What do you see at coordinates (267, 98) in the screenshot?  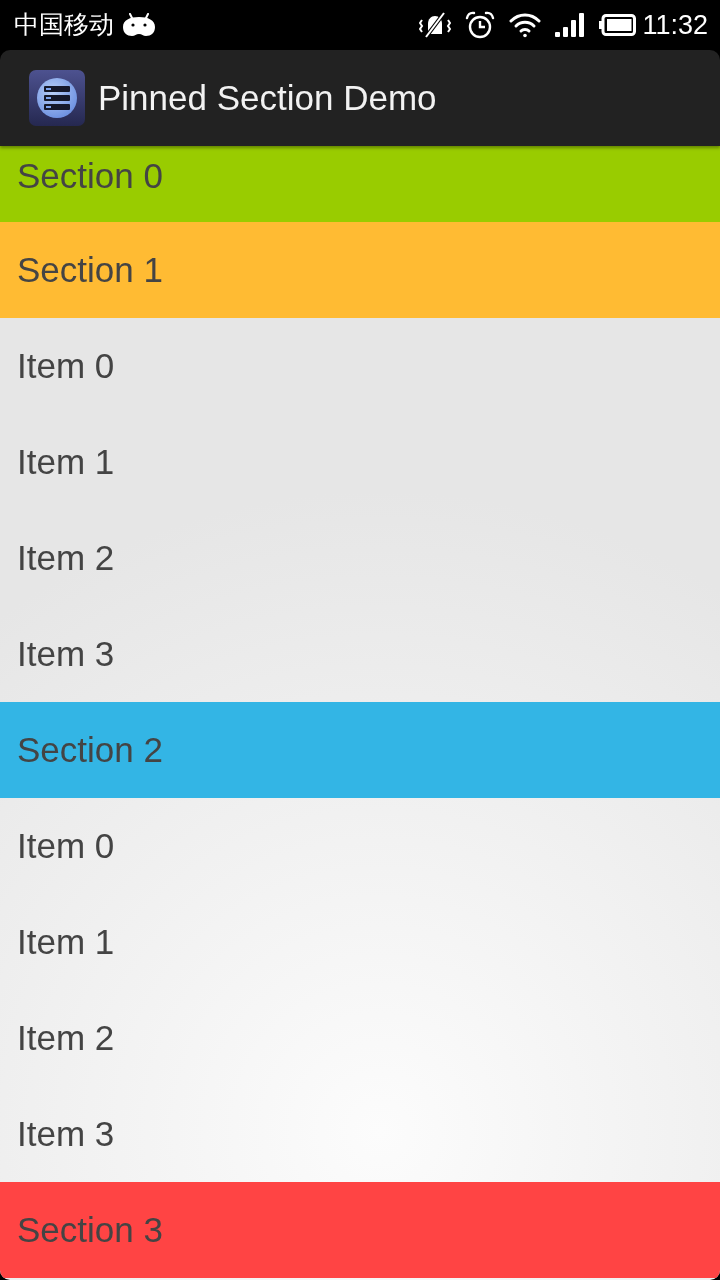 I see `app-title: Pinned Section Demo` at bounding box center [267, 98].